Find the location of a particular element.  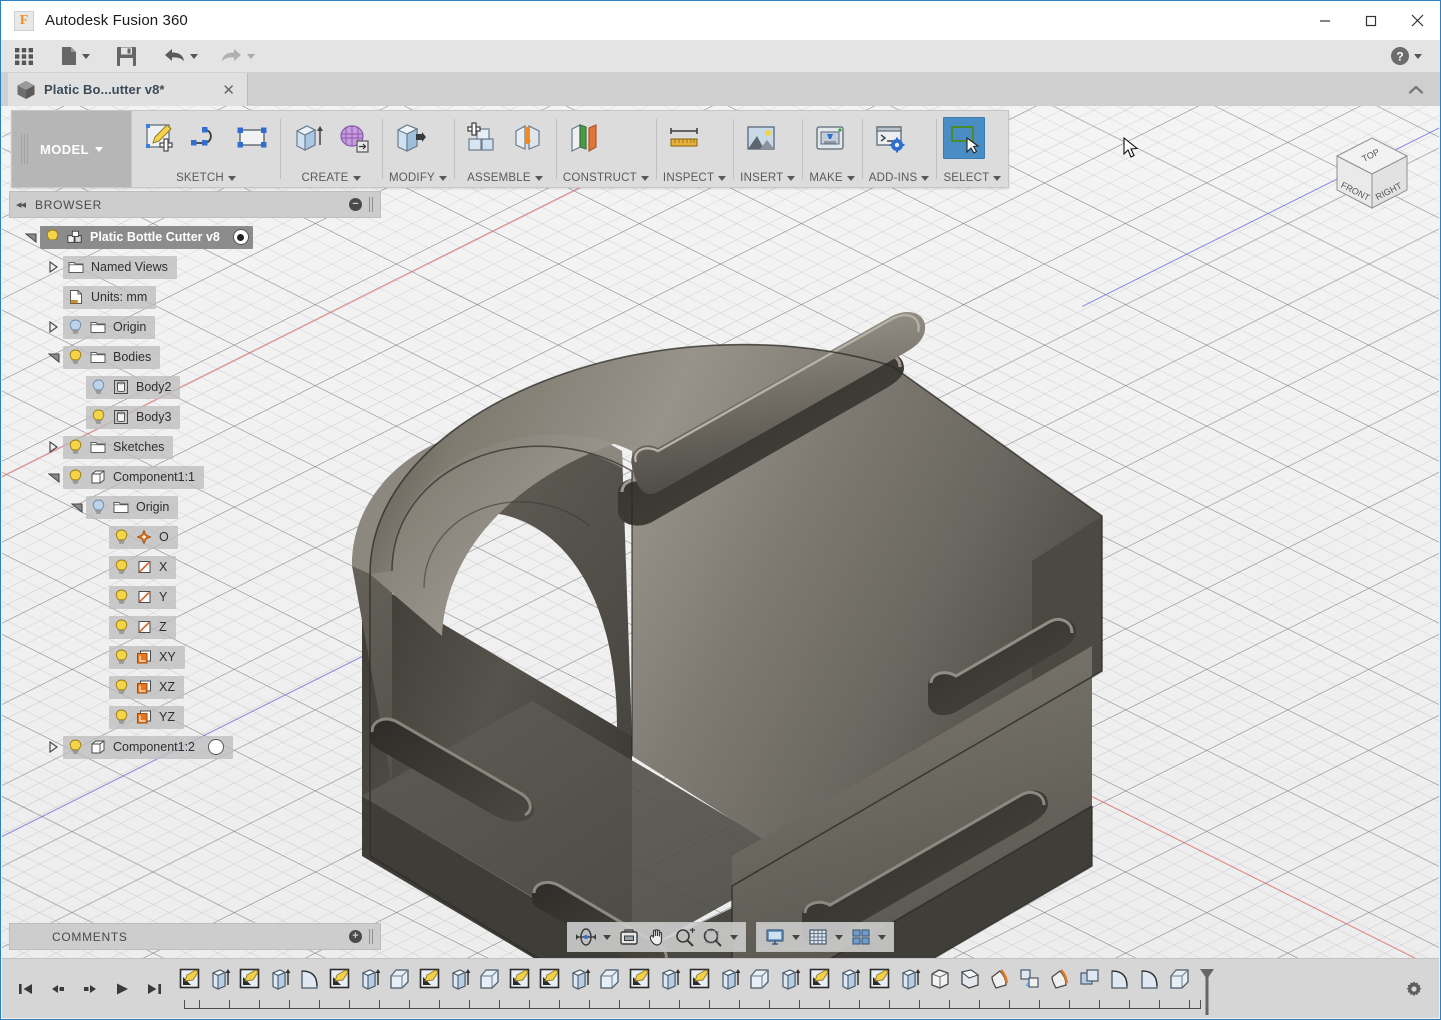

panel-select-label: SELECT is located at coordinates (972, 177).